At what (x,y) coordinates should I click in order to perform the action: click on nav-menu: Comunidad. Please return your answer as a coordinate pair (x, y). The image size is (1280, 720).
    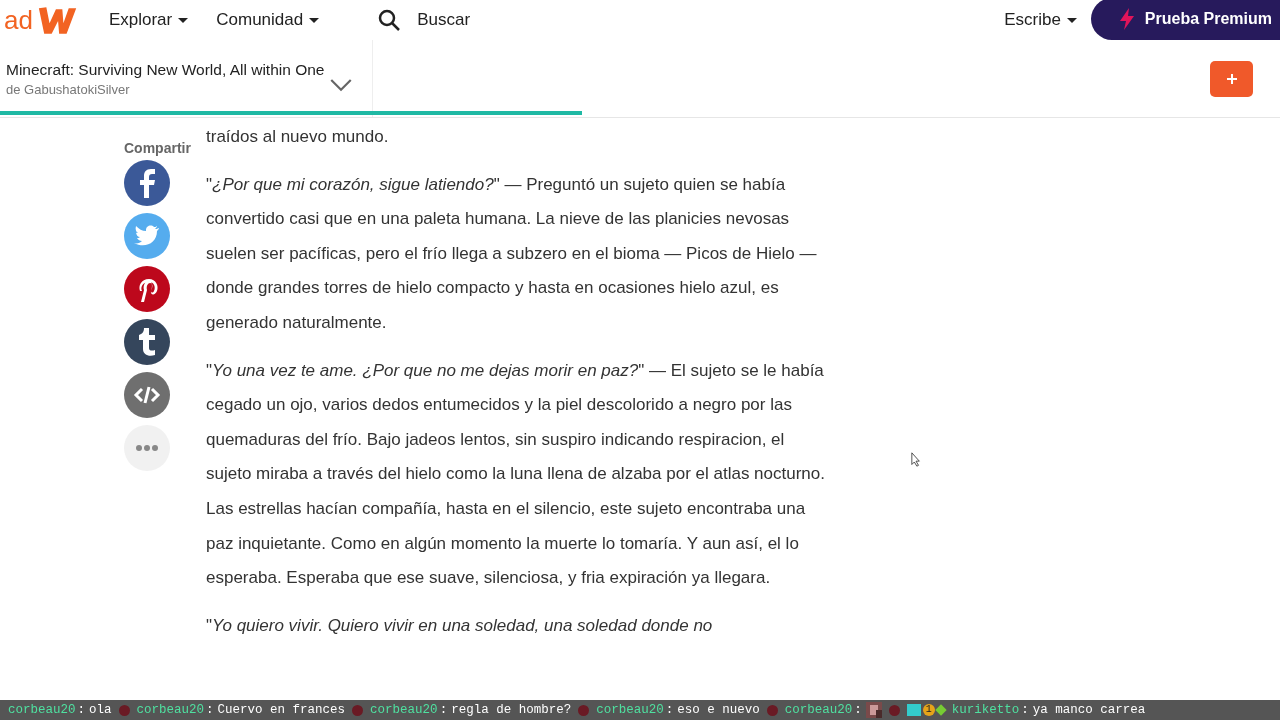
    Looking at the image, I should click on (268, 20).